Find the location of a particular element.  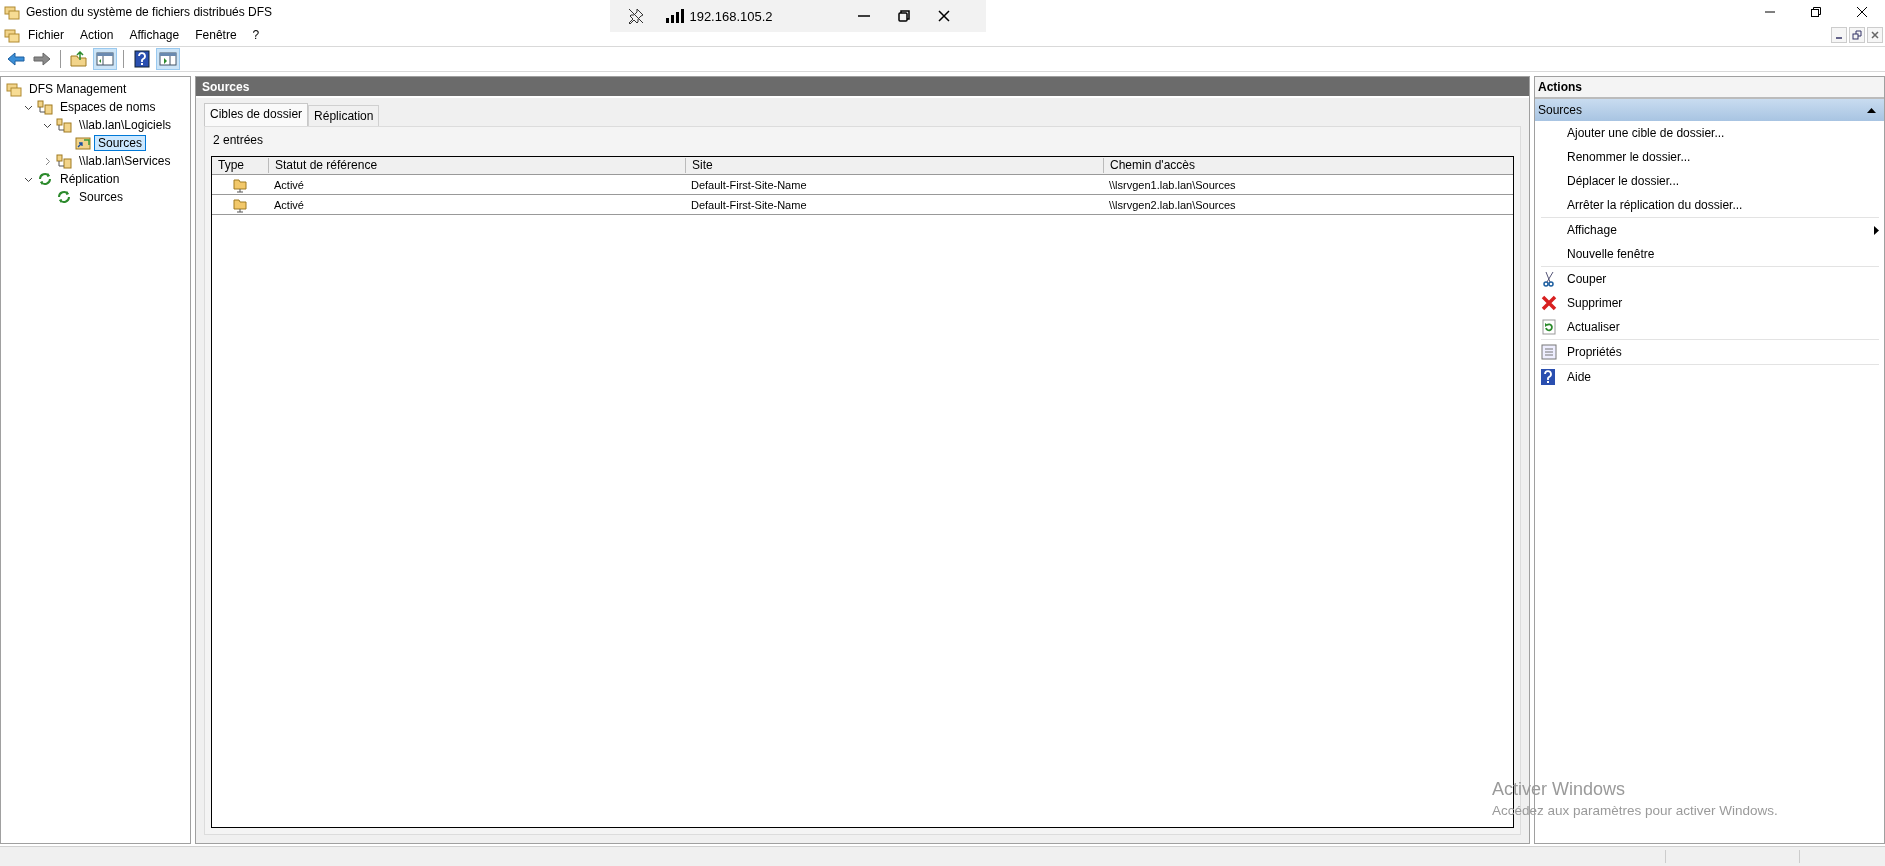

submenu-arrow-icon is located at coordinates (1876, 230).